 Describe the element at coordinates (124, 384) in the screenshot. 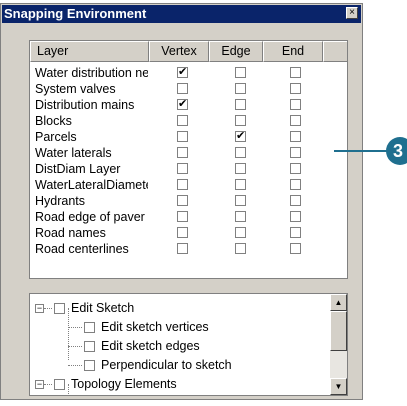

I see `tree-group-label: Topology Elements` at that location.